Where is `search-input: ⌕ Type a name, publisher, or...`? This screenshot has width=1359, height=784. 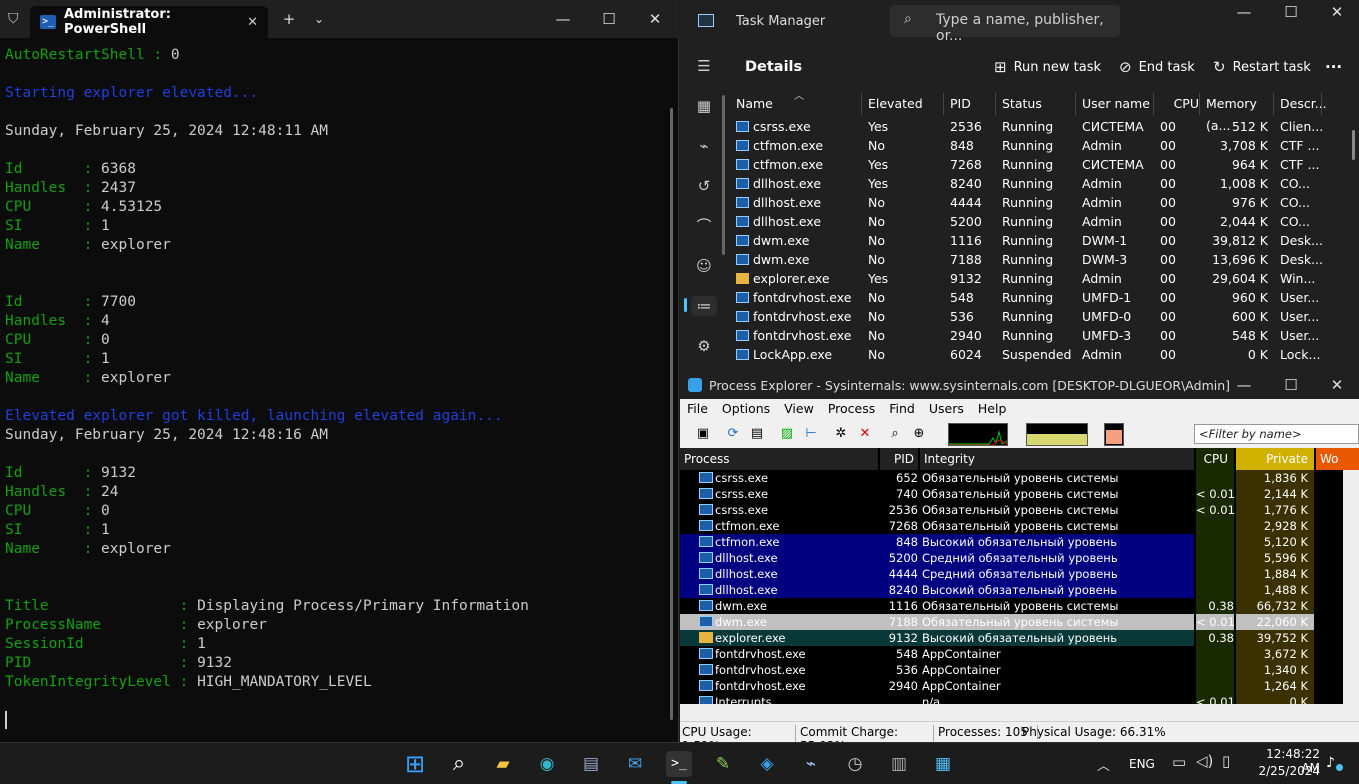 search-input: ⌕ Type a name, publisher, or... is located at coordinates (1005, 24).